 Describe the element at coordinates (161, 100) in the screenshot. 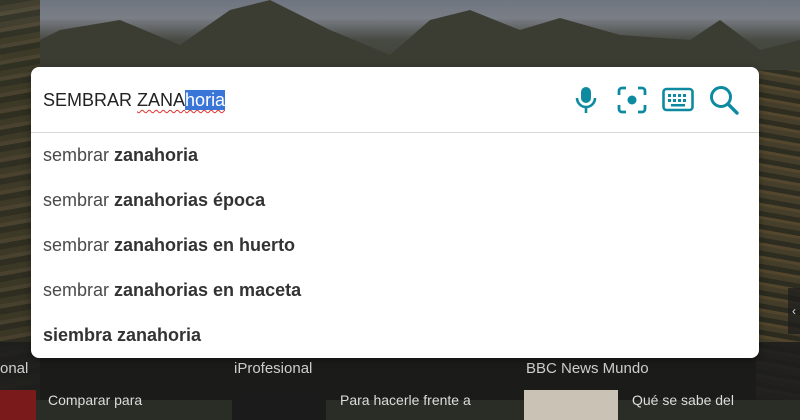

I see `query-typed: ZANA` at that location.